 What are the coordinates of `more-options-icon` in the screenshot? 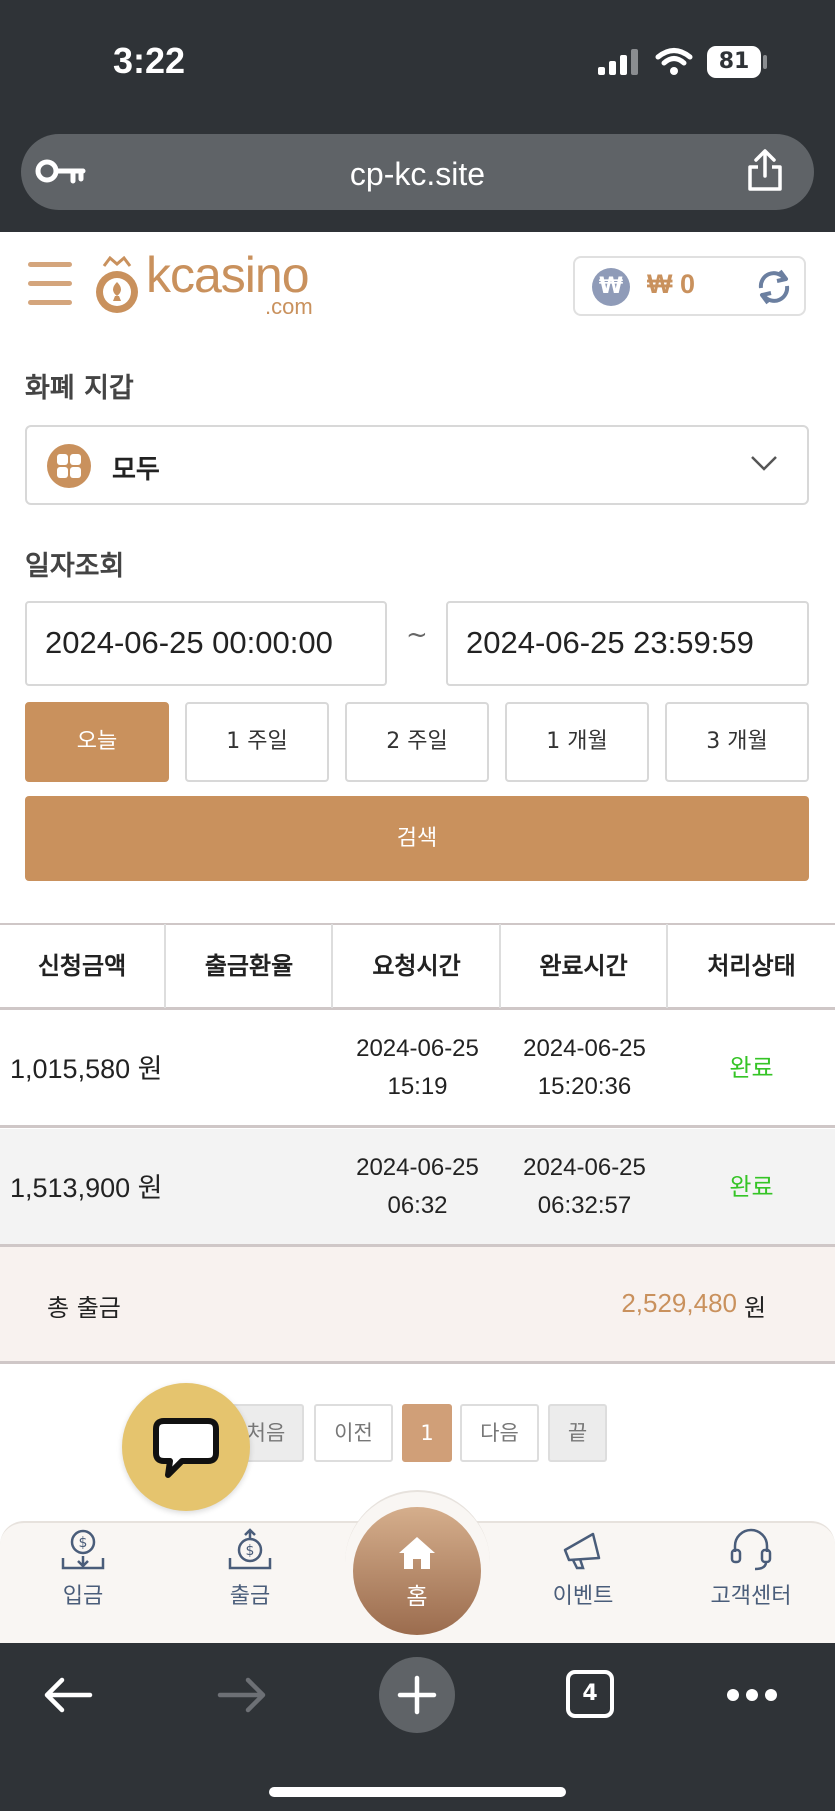 It's located at (752, 1695).